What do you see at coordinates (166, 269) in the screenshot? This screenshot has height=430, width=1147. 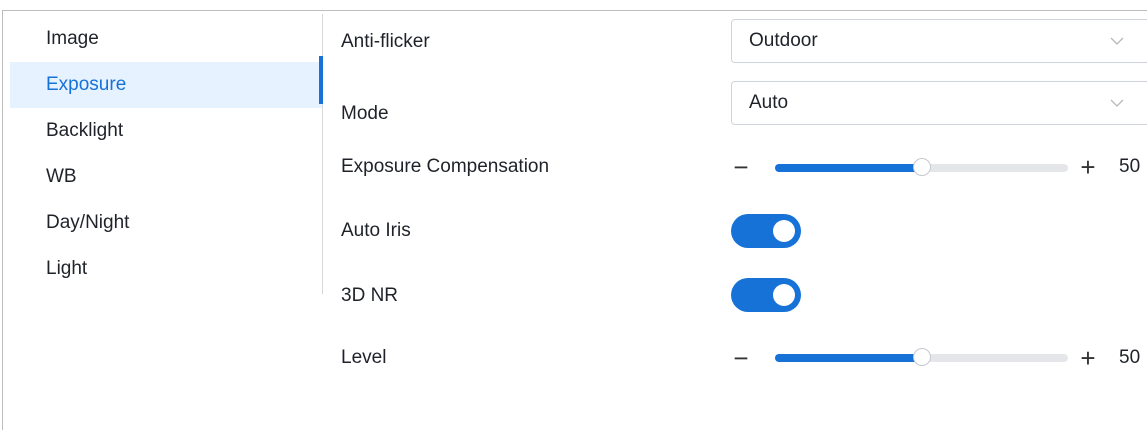 I see `sidebar-item-light: Light` at bounding box center [166, 269].